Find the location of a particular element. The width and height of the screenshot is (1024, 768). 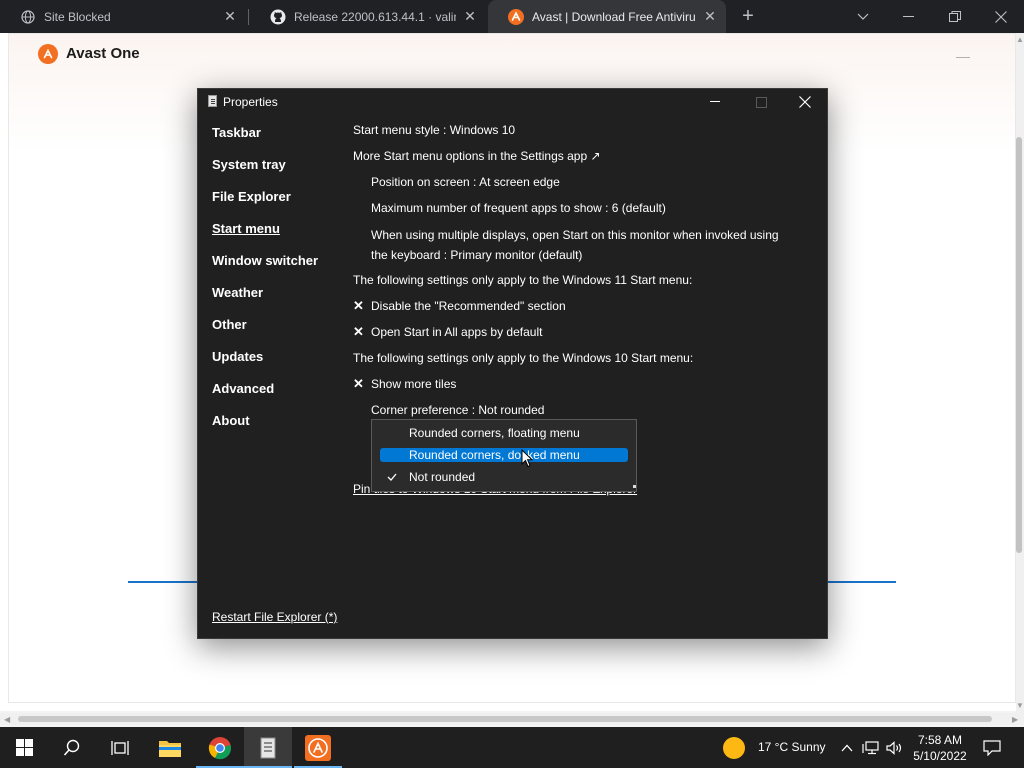

tab-github-release: Release 22000.613.44.1 · valinet/E ✕ is located at coordinates (368, 16).